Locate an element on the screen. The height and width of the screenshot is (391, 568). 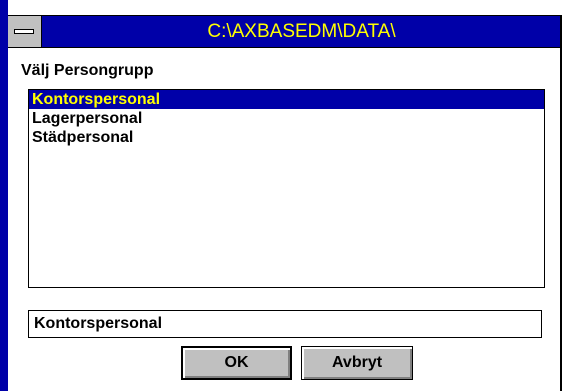
list-item-stadpersonal: Städpersonal is located at coordinates (286, 137).